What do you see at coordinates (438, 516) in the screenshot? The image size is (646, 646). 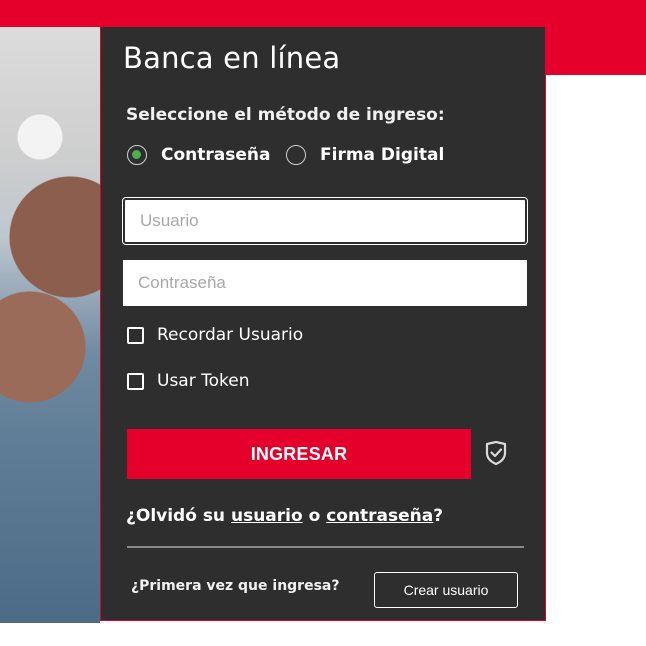 I see `forgot-suffix: ?` at bounding box center [438, 516].